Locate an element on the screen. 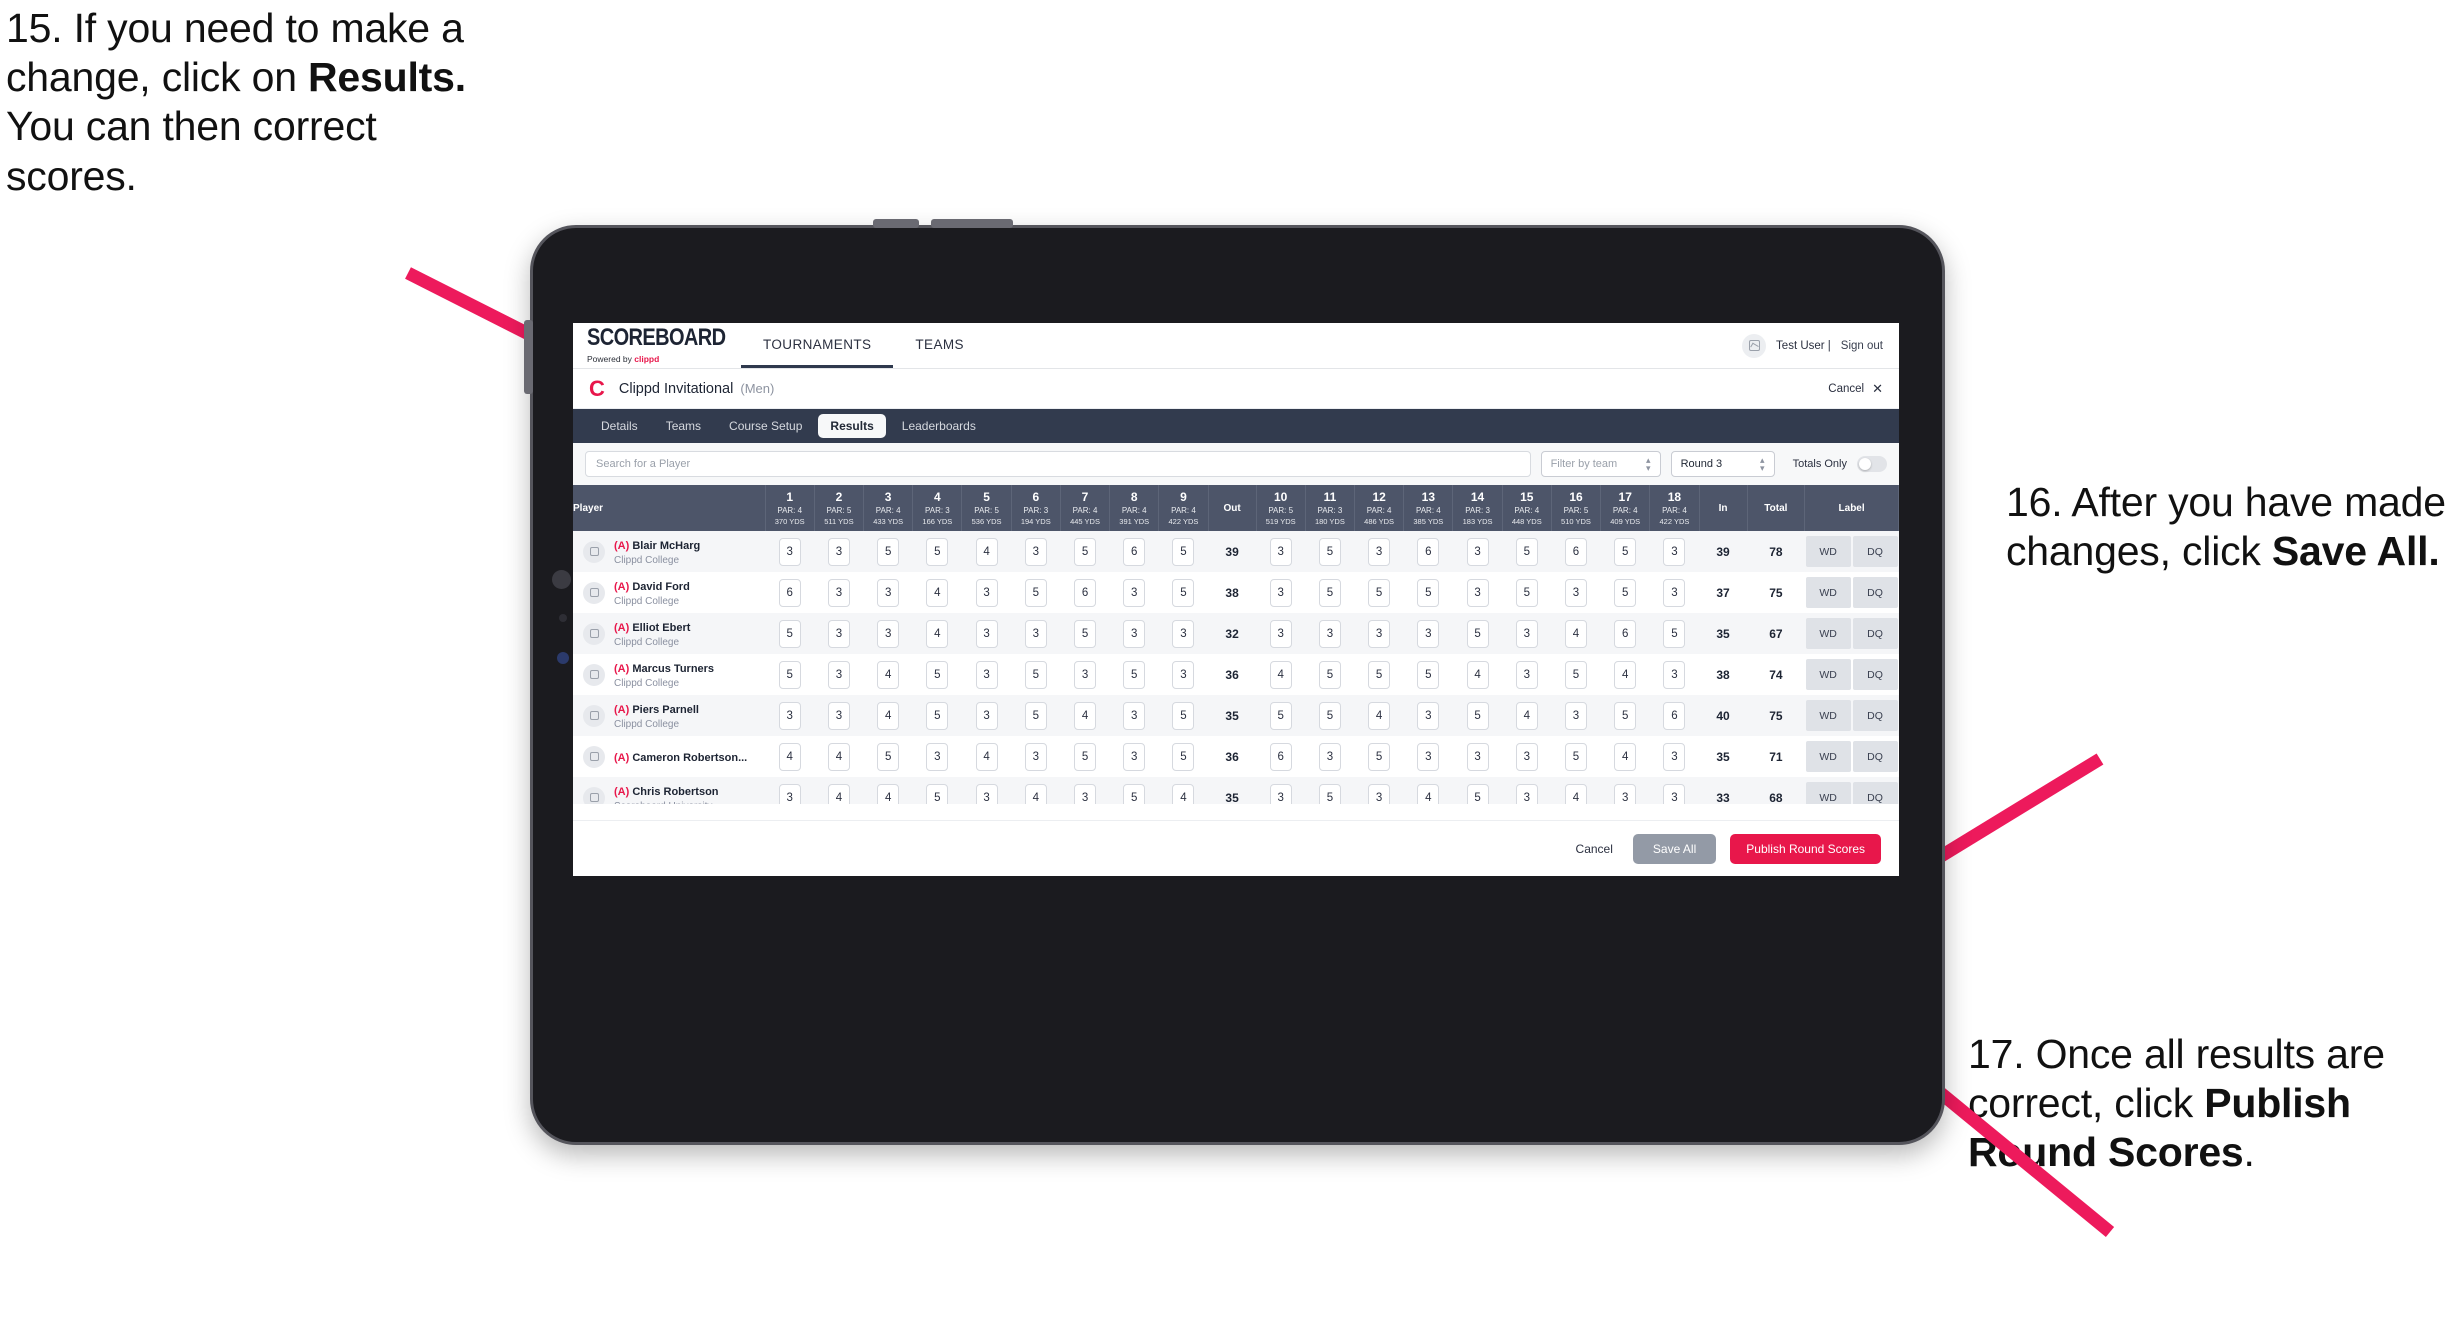 Image resolution: width=2464 pixels, height=1326 pixels. score-cell-hole-18: 3 is located at coordinates (1674, 551).